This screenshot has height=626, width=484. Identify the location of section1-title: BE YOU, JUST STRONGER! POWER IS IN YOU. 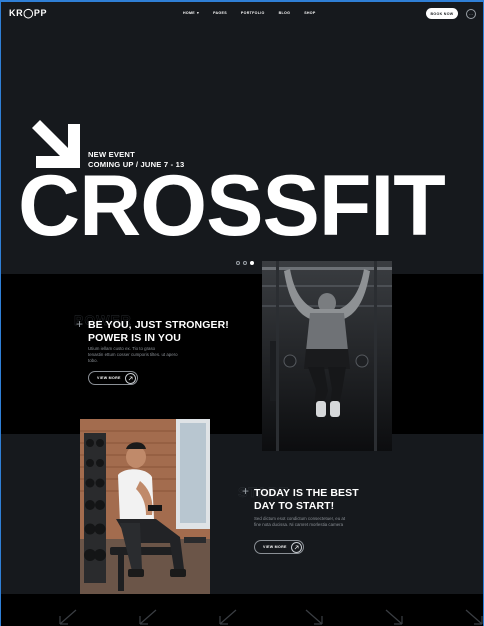
(158, 332).